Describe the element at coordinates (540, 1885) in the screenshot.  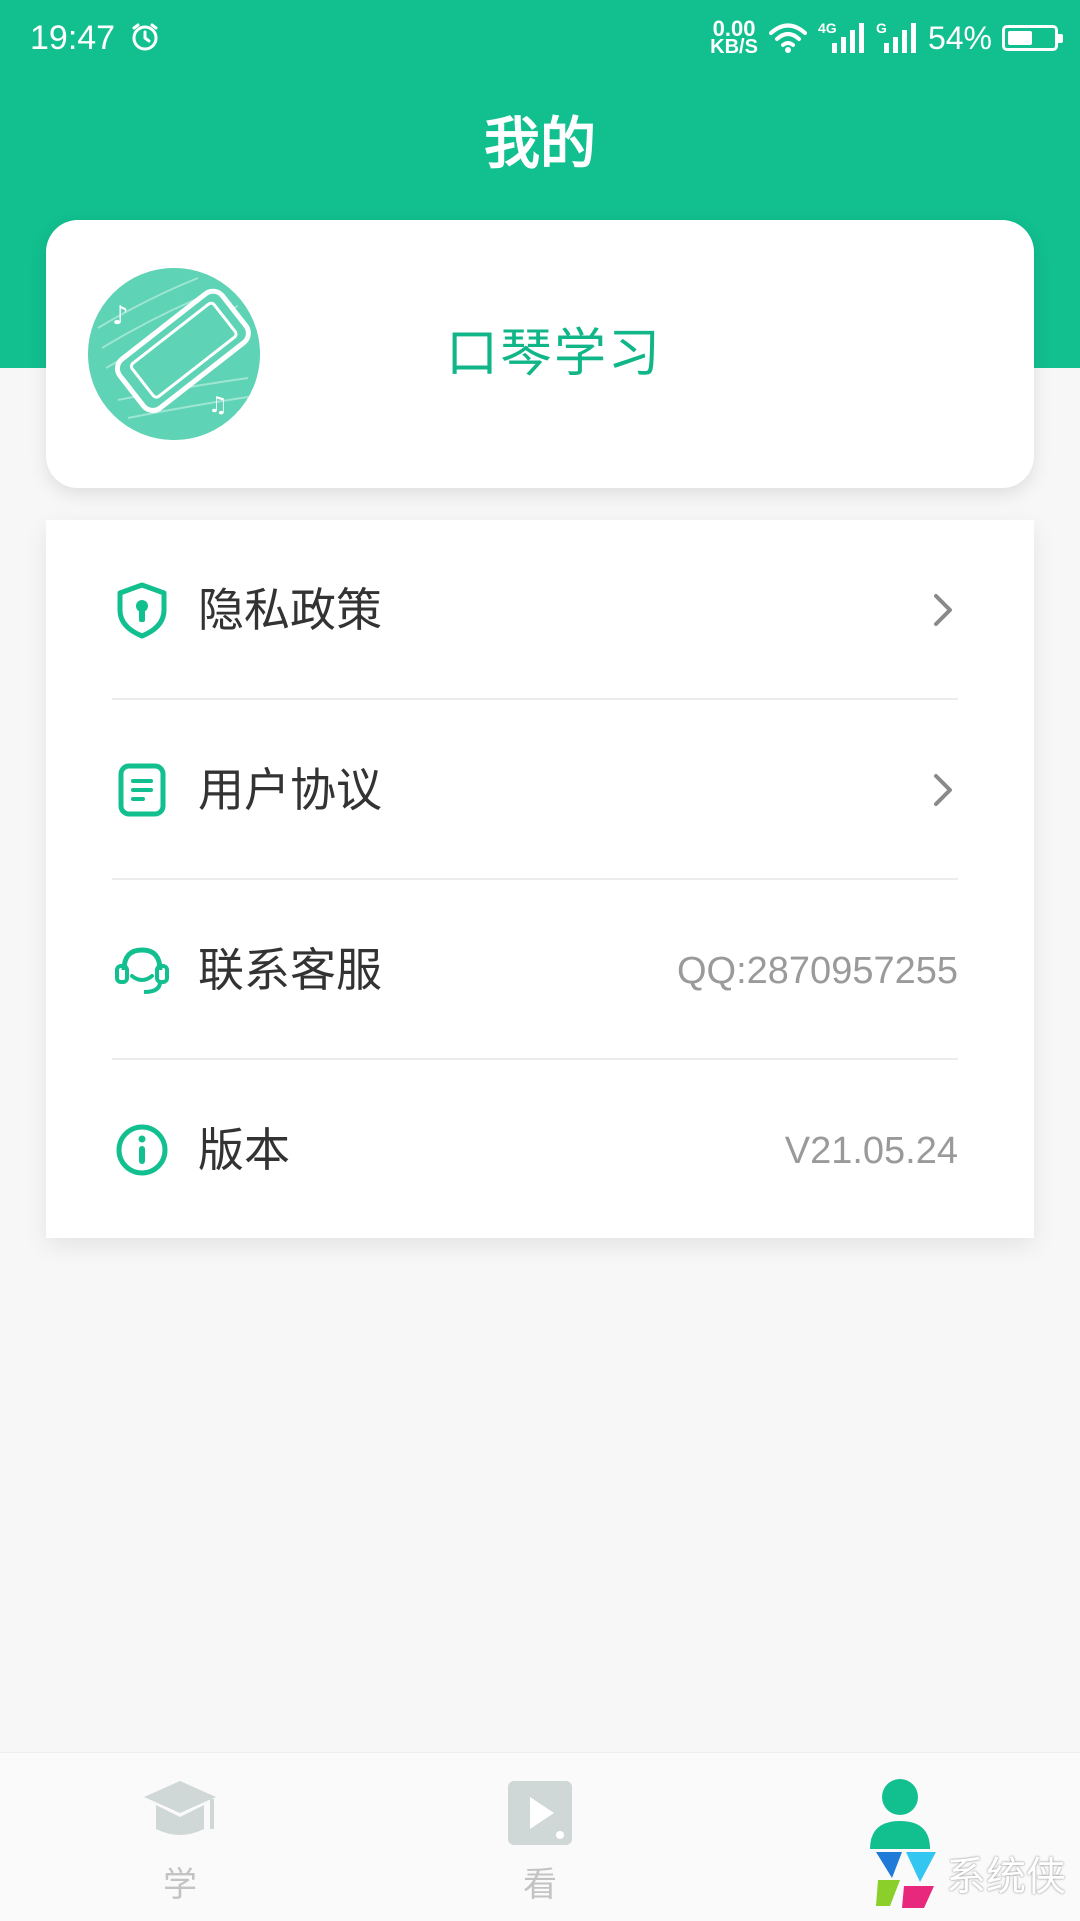
I see `tab-label: 看` at that location.